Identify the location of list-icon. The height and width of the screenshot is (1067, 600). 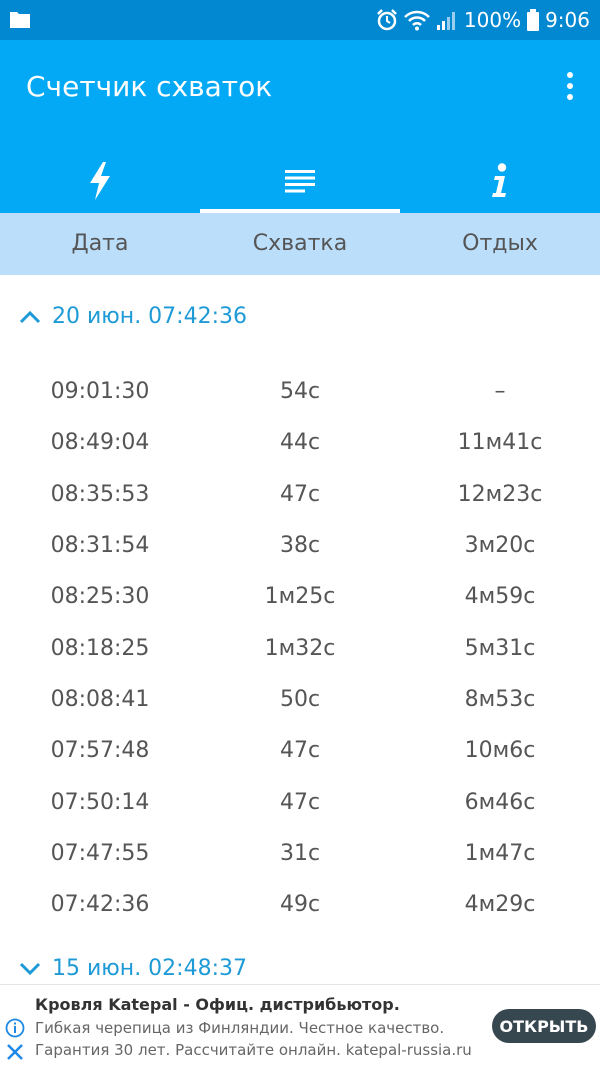
(300, 180).